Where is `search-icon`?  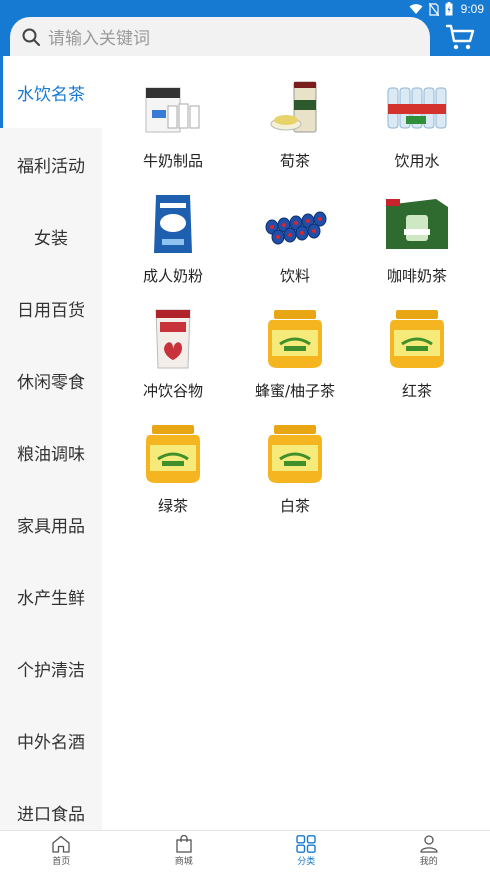
search-icon is located at coordinates (31, 37).